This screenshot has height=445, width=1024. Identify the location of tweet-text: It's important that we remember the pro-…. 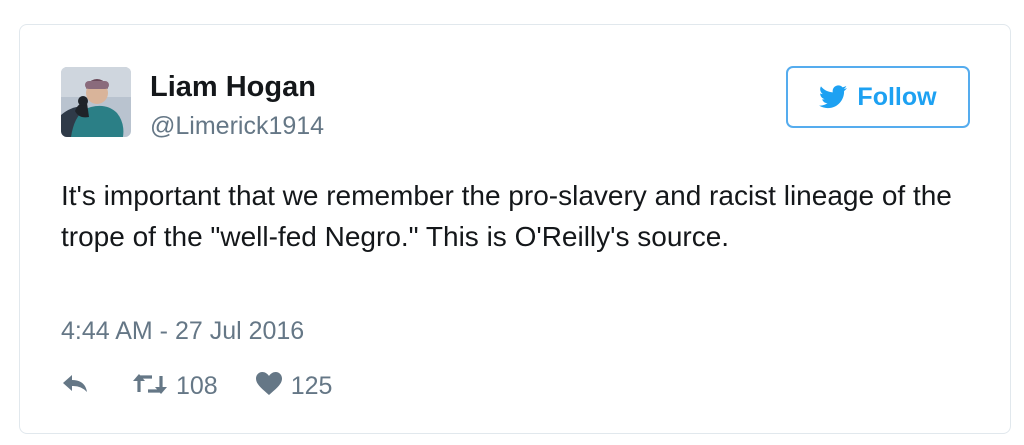
(506, 216).